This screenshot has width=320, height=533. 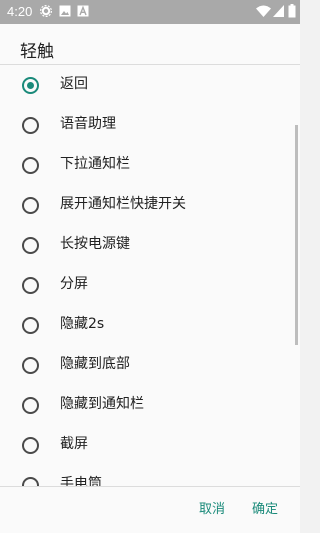 I want to click on option-label: 长按电源键, so click(x=95, y=244).